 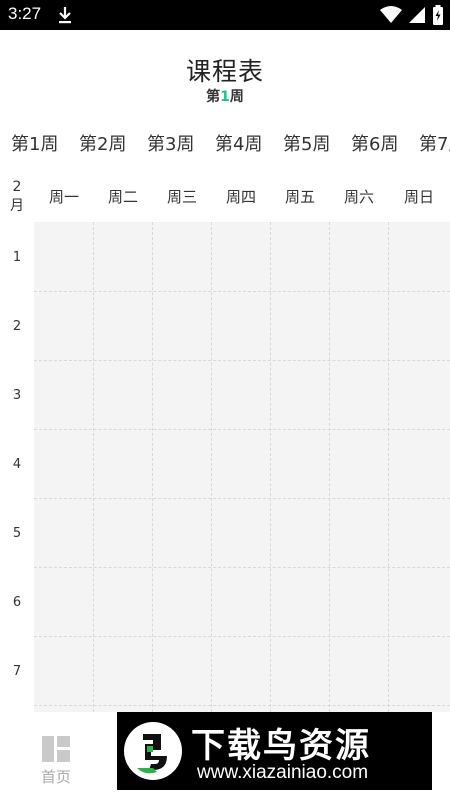 What do you see at coordinates (17, 534) in the screenshot?
I see `period-label-5: 5` at bounding box center [17, 534].